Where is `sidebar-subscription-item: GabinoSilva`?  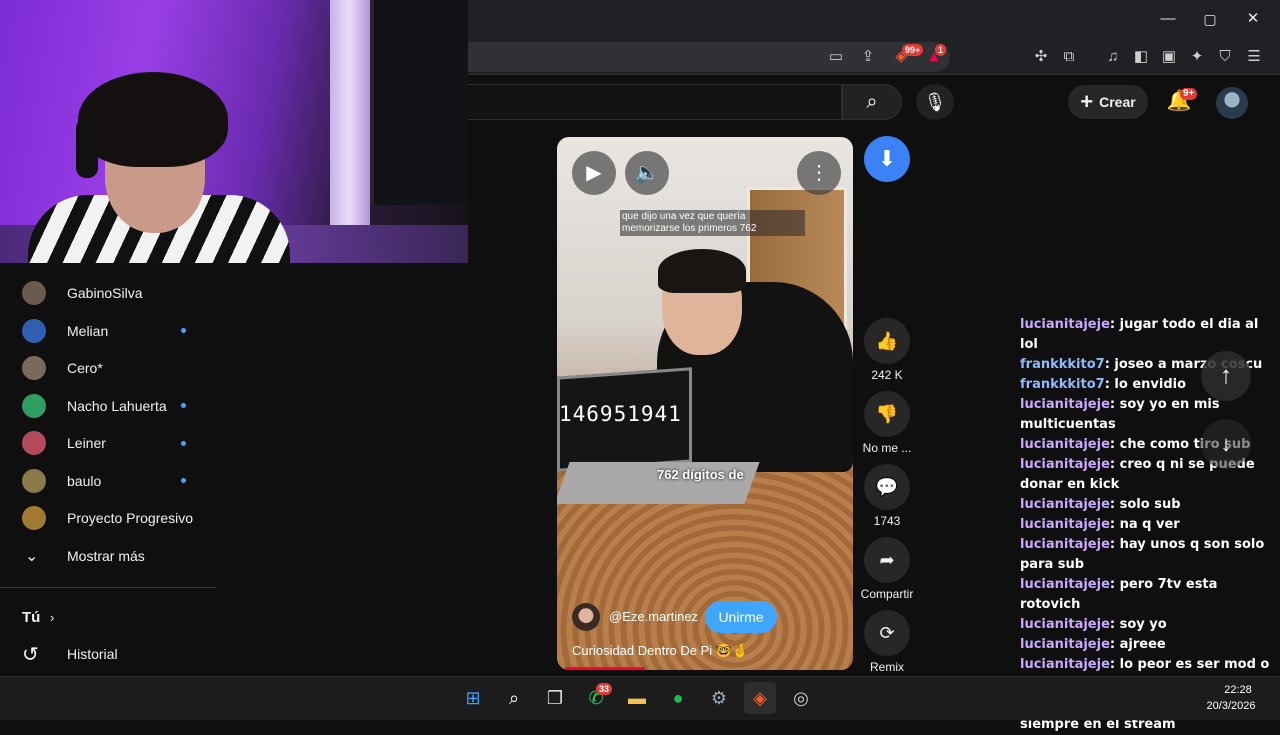
sidebar-subscription-item: GabinoSilva is located at coordinates (108, 293).